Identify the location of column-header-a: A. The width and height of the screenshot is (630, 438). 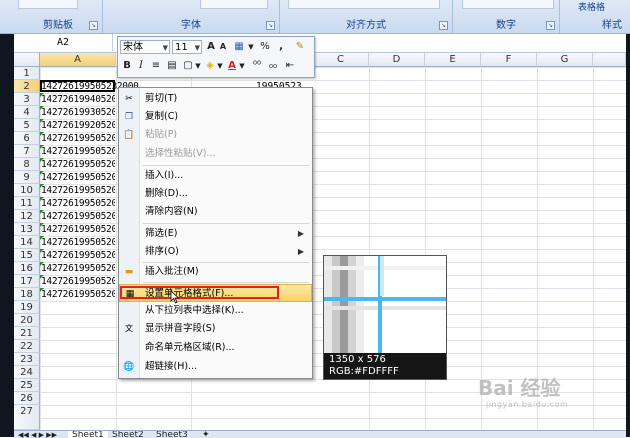
(78, 60).